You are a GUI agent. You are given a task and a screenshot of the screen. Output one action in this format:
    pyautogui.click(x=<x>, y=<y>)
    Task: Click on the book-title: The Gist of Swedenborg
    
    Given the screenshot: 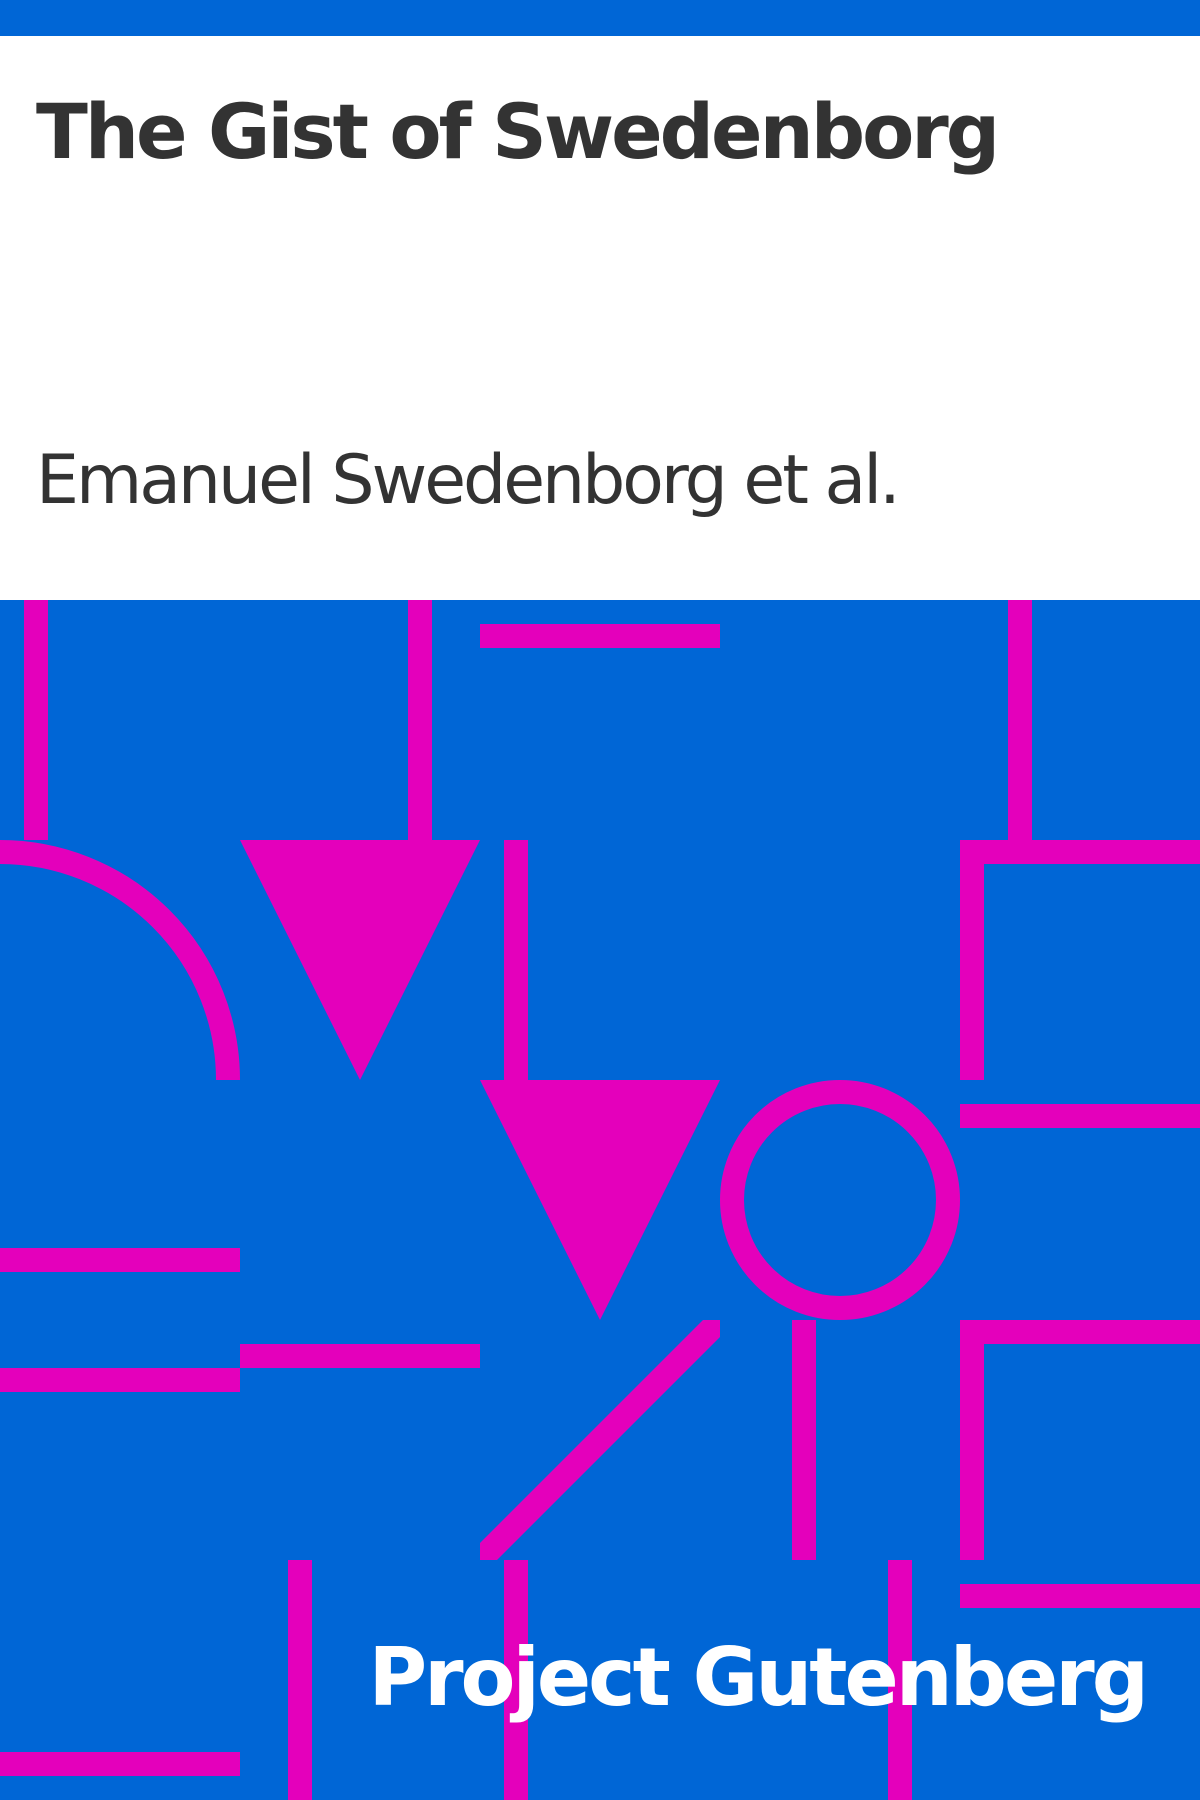 What is the action you would take?
    pyautogui.click(x=518, y=131)
    